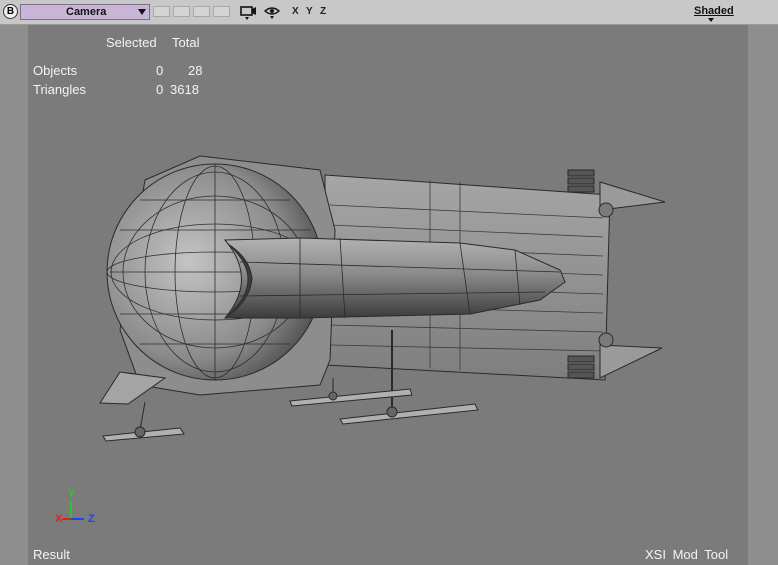 The width and height of the screenshot is (778, 565). I want to click on result-label: Result, so click(51, 554).